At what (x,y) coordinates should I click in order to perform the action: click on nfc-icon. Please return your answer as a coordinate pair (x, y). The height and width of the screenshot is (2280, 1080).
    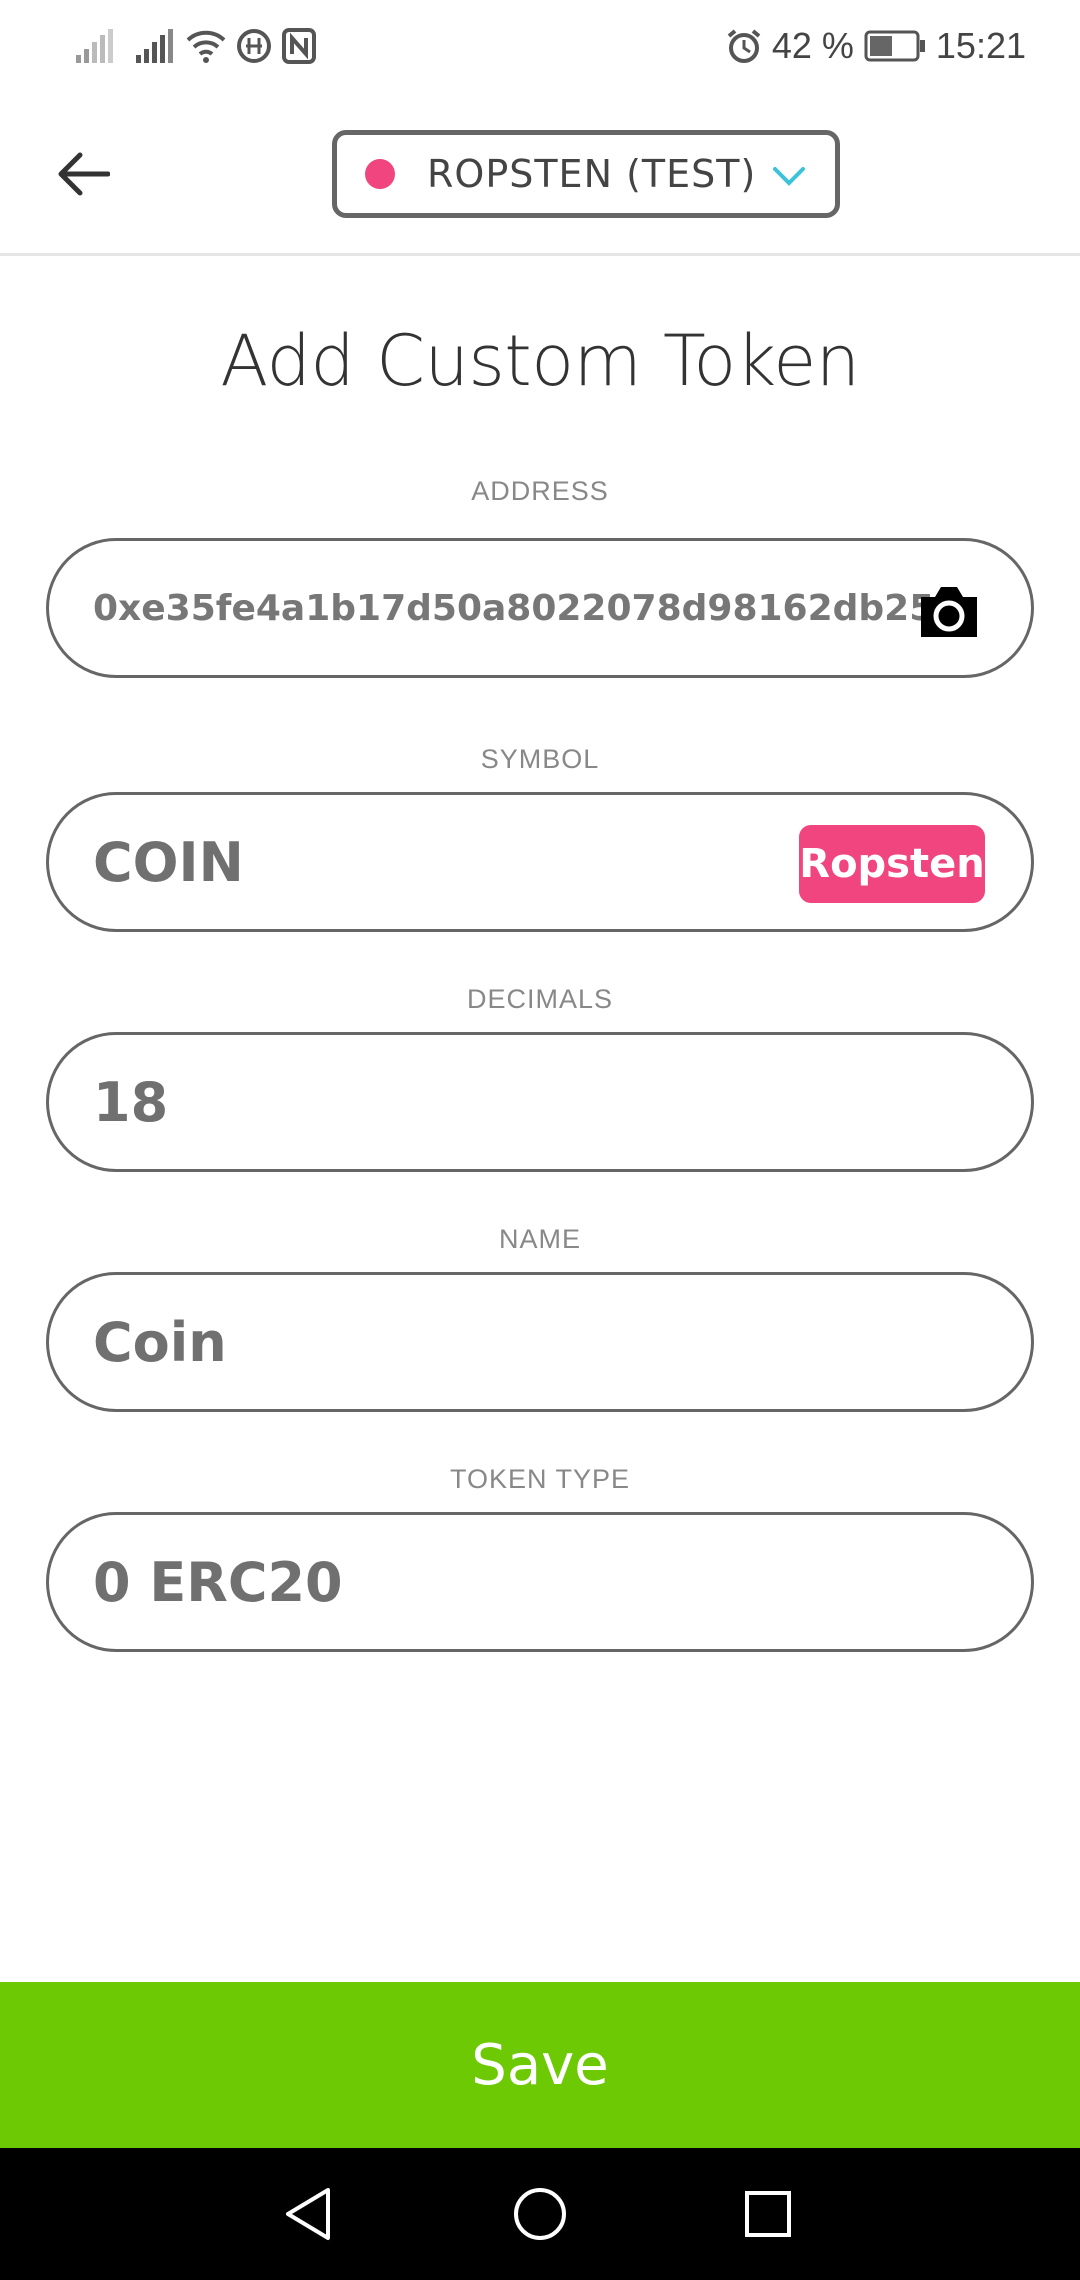
    Looking at the image, I should click on (299, 46).